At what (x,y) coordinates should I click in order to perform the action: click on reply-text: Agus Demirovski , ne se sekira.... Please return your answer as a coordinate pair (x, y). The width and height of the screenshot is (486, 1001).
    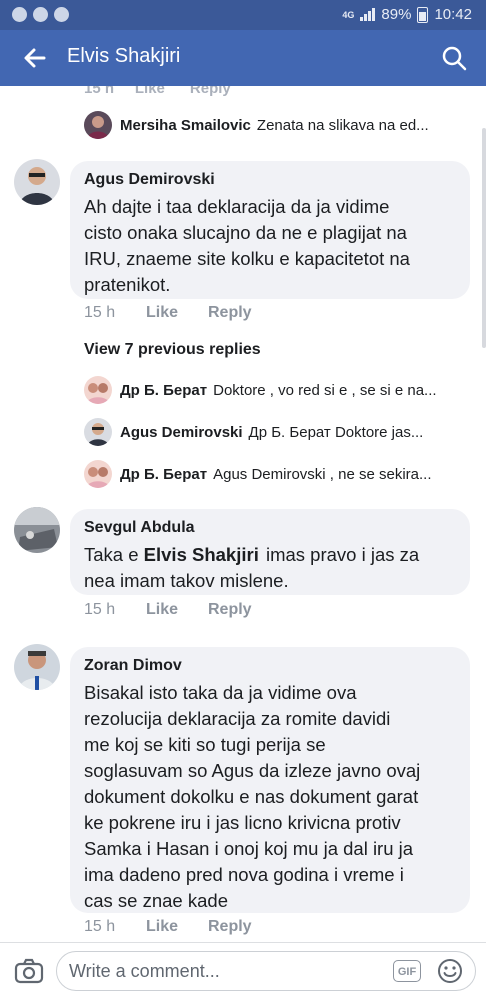
    Looking at the image, I should click on (322, 474).